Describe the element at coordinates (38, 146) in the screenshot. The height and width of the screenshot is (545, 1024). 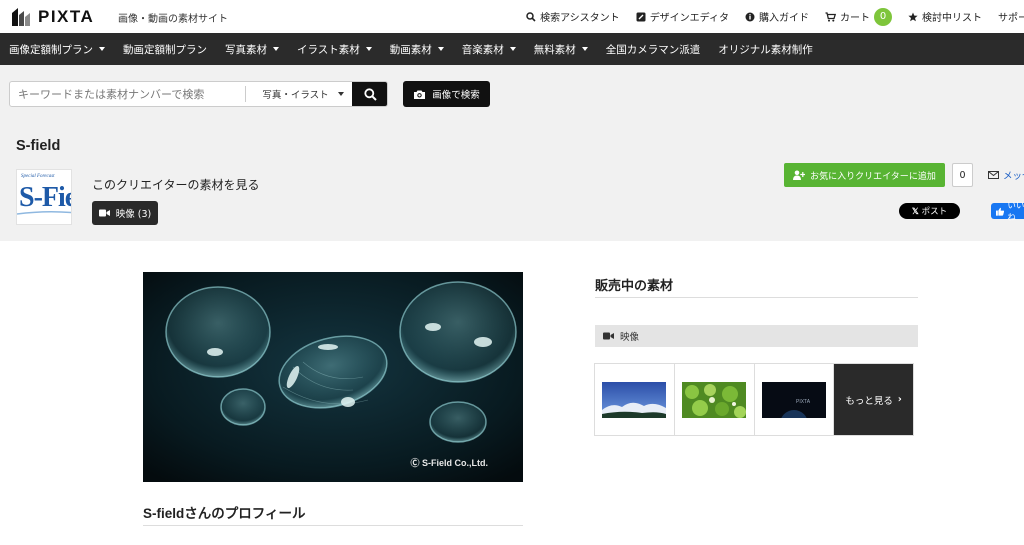
I see `creator-name: S-field` at that location.